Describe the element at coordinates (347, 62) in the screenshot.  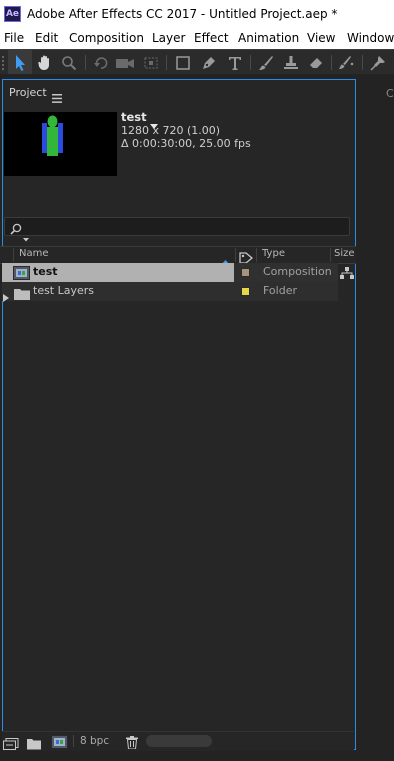
I see `roto-brush-tool-icon` at that location.